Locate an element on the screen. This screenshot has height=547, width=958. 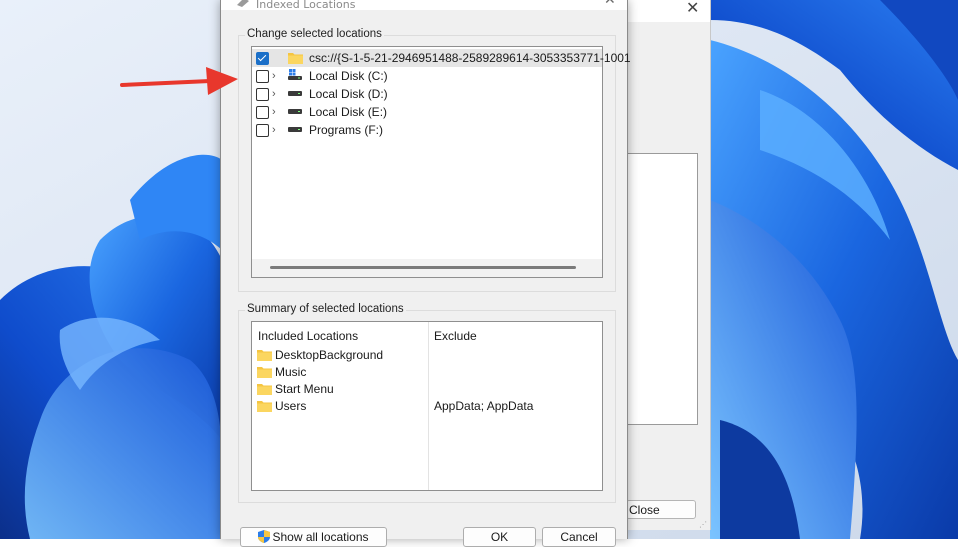
tree-row-programs-f: › Programs (F:) is located at coordinates (427, 130).